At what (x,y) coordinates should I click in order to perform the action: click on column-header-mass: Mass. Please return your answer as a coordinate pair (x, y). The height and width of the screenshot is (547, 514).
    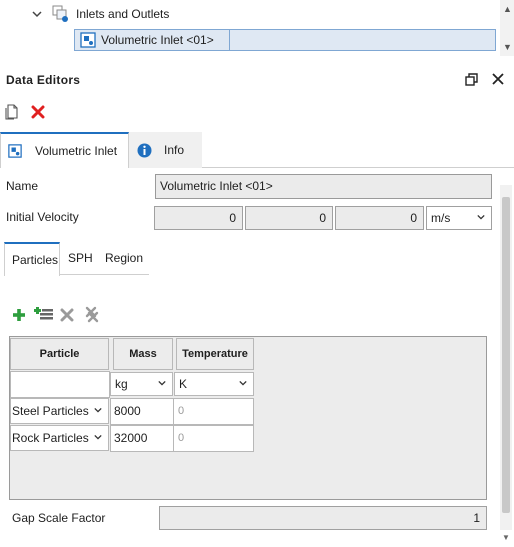
    Looking at the image, I should click on (143, 354).